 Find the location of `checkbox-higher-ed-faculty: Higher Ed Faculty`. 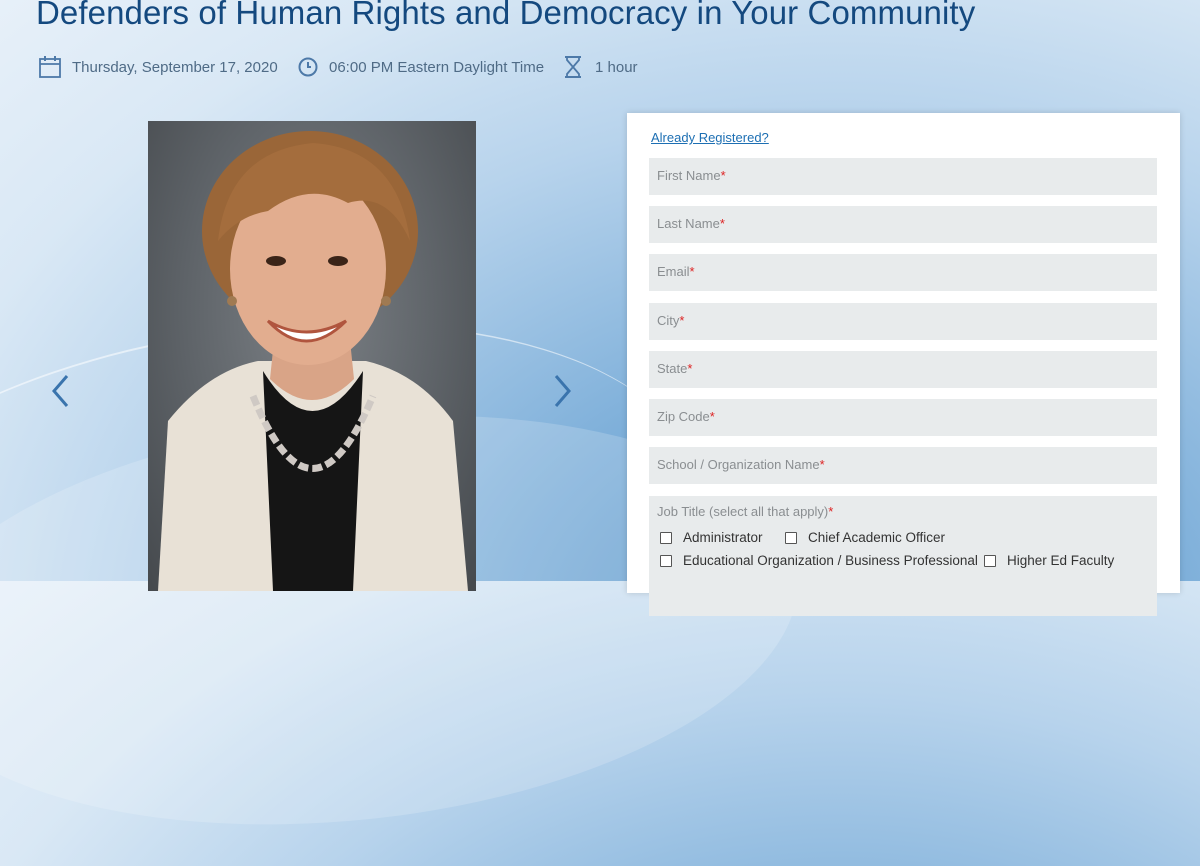

checkbox-higher-ed-faculty: Higher Ed Faculty is located at coordinates (1049, 560).